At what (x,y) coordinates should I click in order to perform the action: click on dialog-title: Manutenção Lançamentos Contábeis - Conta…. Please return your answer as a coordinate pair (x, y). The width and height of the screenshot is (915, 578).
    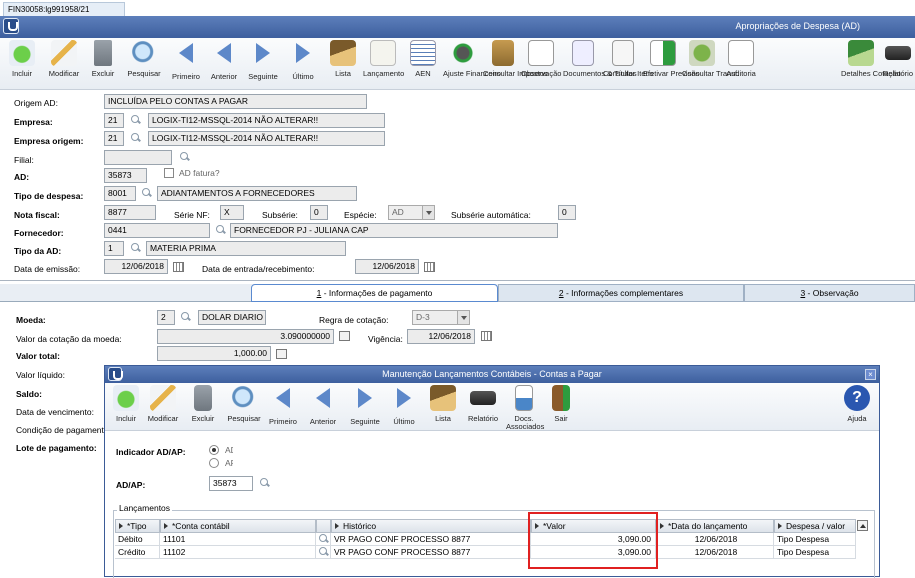
    Looking at the image, I should click on (492, 374).